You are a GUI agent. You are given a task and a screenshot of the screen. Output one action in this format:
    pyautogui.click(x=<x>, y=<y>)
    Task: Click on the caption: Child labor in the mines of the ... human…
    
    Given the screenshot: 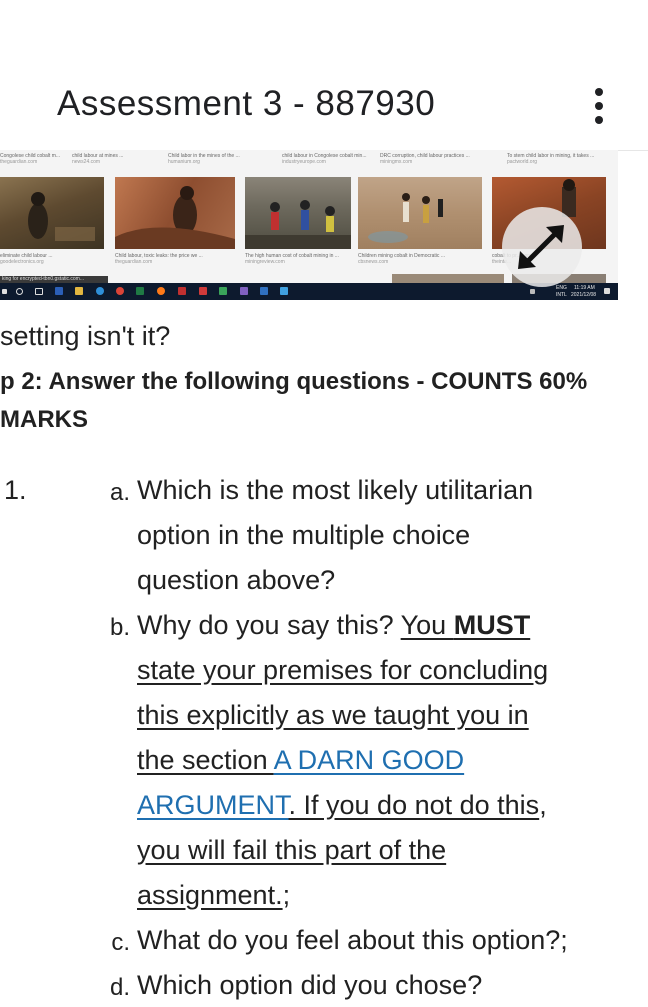 What is the action you would take?
    pyautogui.click(x=204, y=159)
    